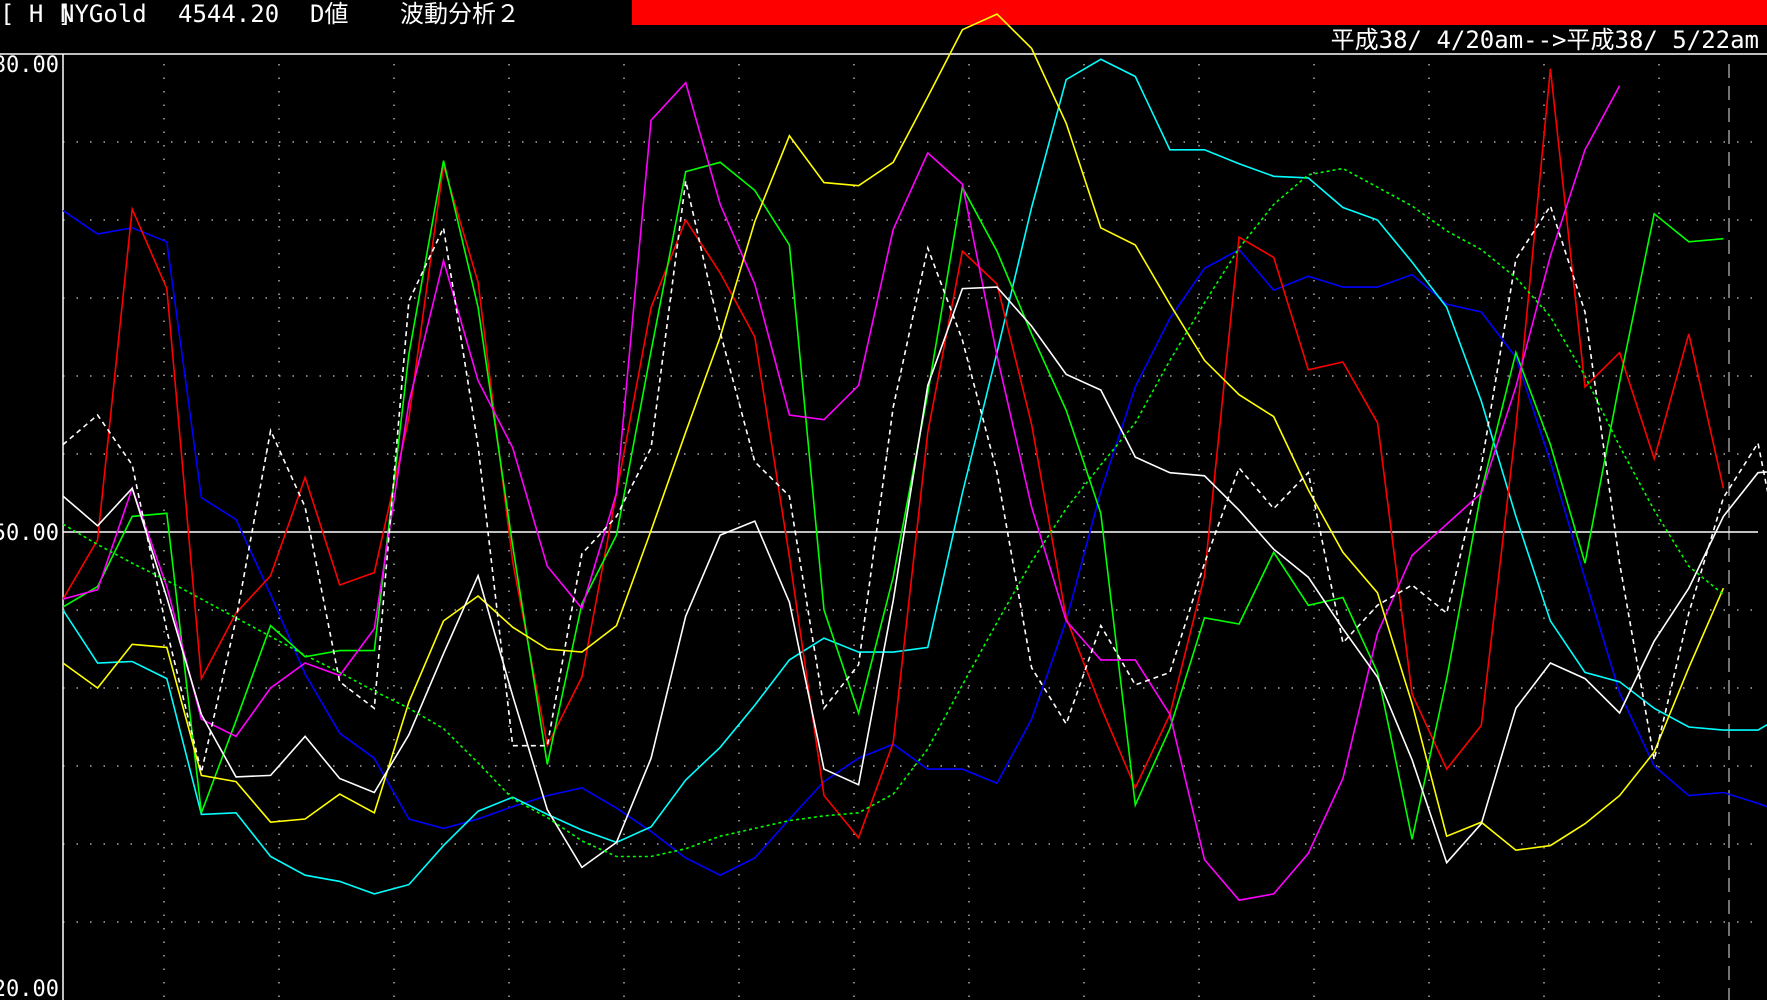 This screenshot has width=1767, height=1000. What do you see at coordinates (29, 65) in the screenshot?
I see `y-tick-label: 80.00` at bounding box center [29, 65].